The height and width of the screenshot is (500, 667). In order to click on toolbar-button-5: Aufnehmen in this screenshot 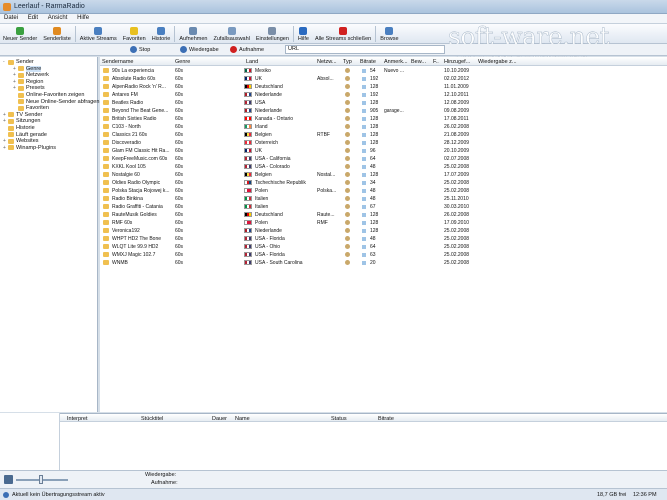, I will do `click(193, 34)`.